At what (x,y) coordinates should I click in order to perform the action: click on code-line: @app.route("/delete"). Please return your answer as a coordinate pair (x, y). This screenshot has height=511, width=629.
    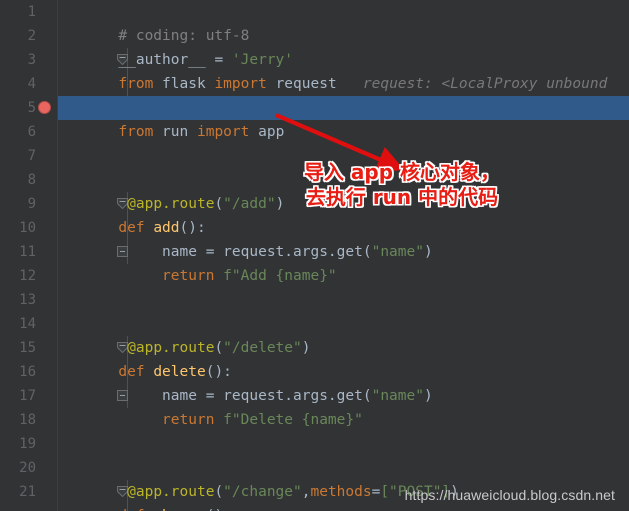
    Looking at the image, I should click on (343, 334).